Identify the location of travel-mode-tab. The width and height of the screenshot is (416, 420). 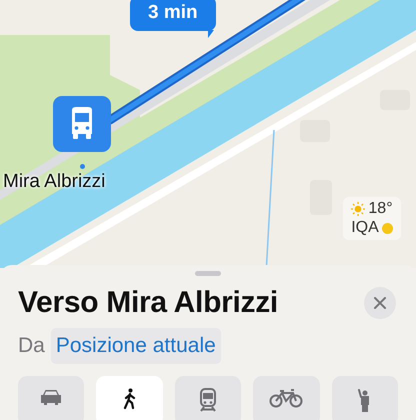
(129, 398).